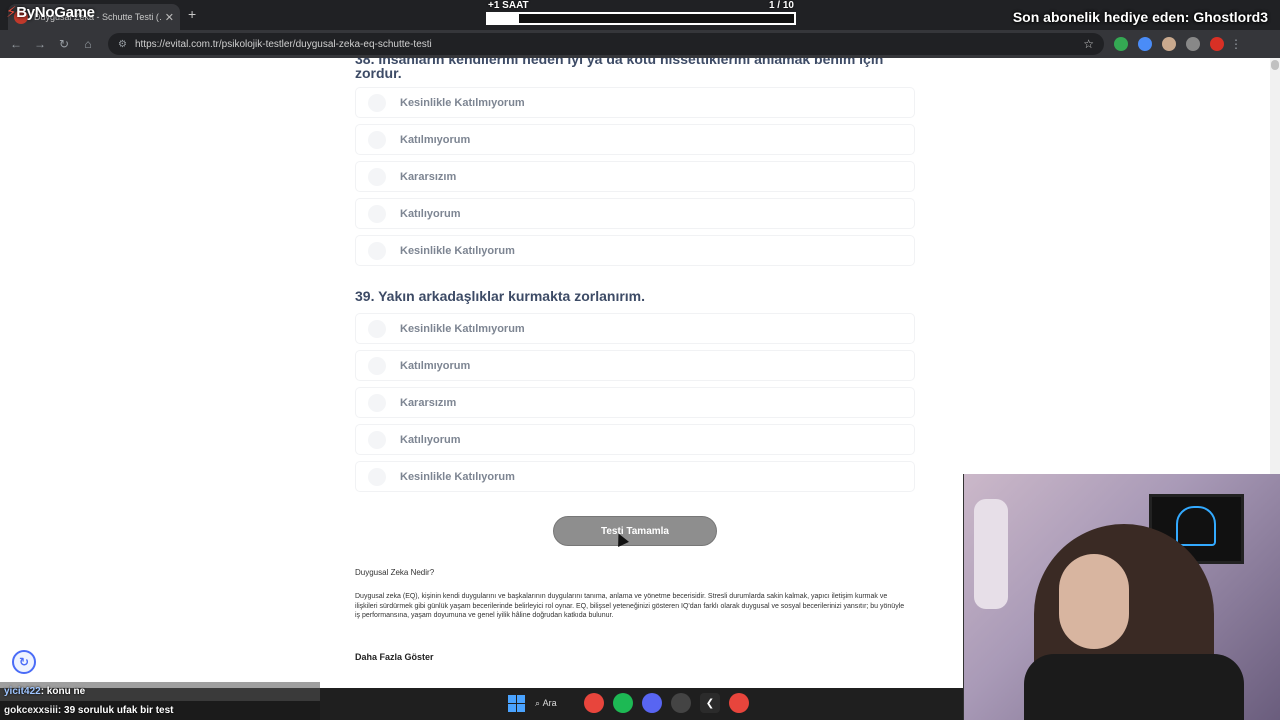  Describe the element at coordinates (516, 703) in the screenshot. I see `windows-start-icon` at that location.